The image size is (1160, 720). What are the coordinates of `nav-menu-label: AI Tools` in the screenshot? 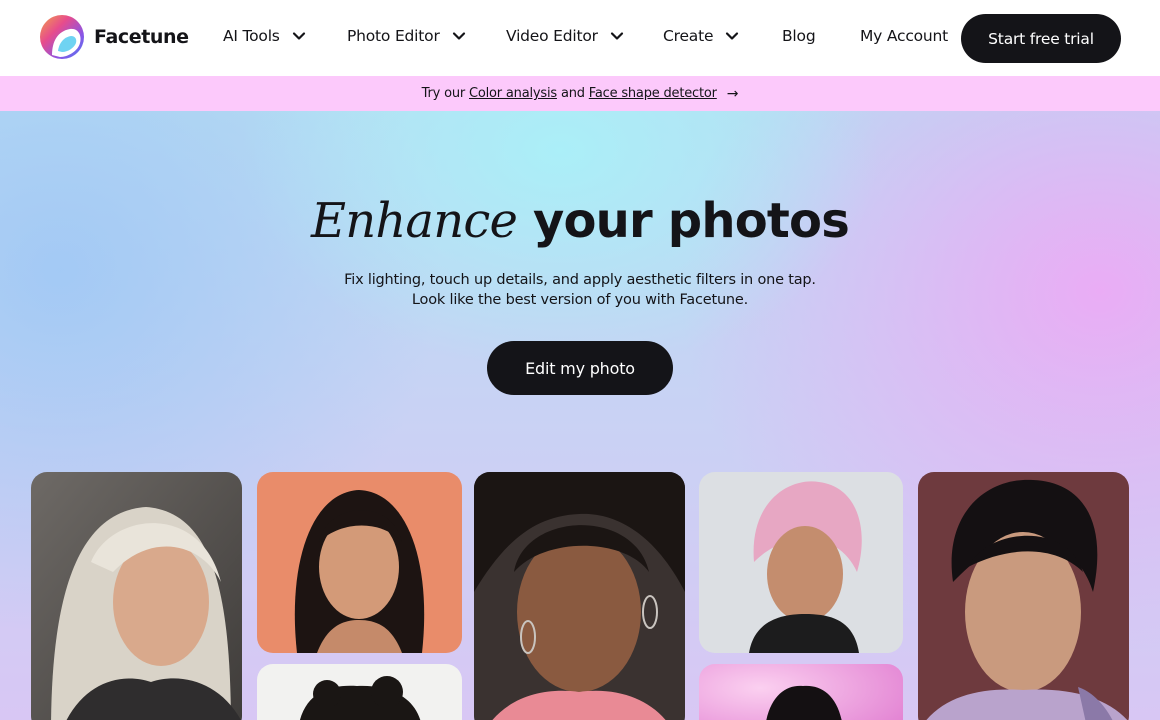 It's located at (251, 36).